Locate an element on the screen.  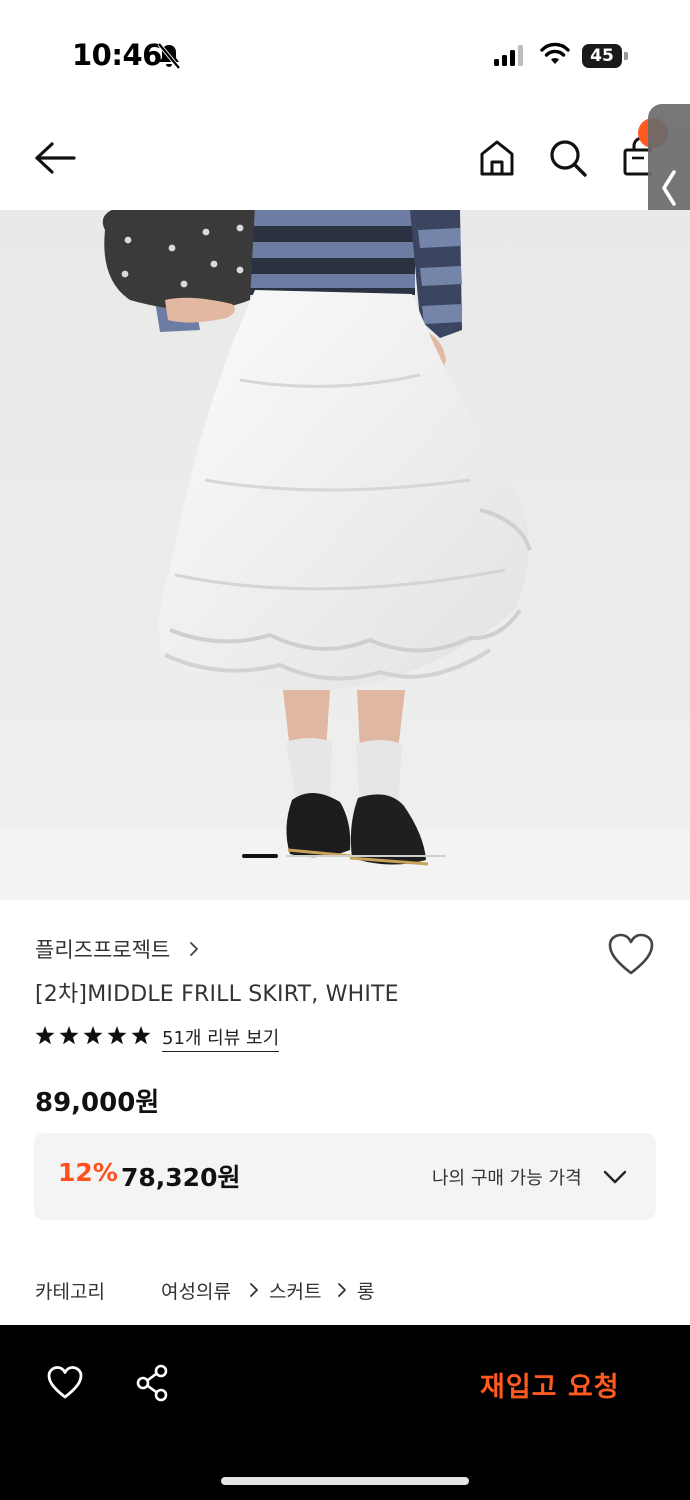
category-crumb-skirt: 스커트 is located at coordinates (295, 1290).